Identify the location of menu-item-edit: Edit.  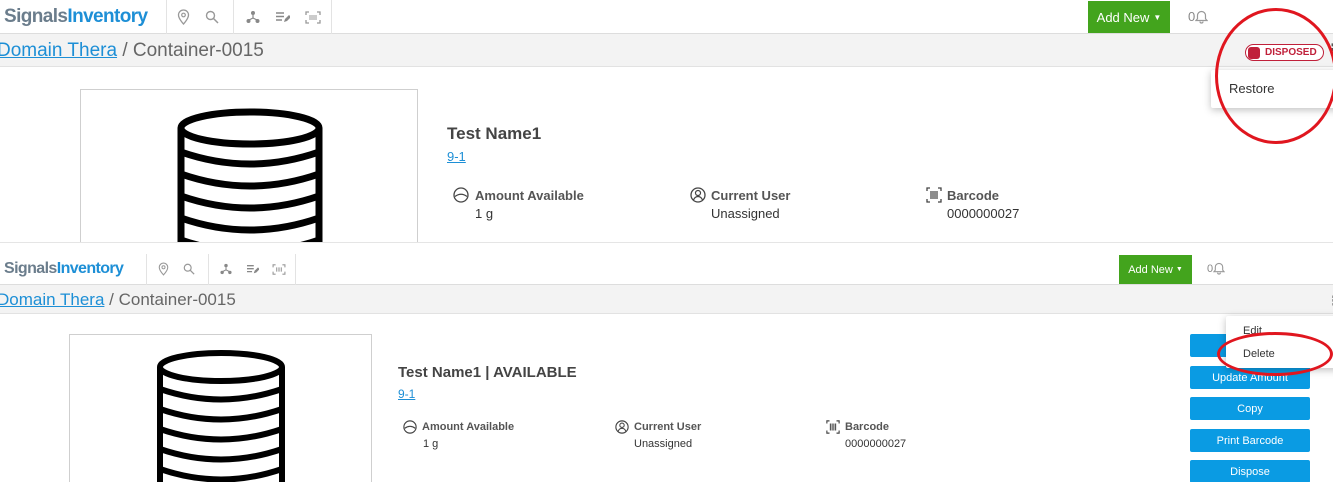
(1279, 331).